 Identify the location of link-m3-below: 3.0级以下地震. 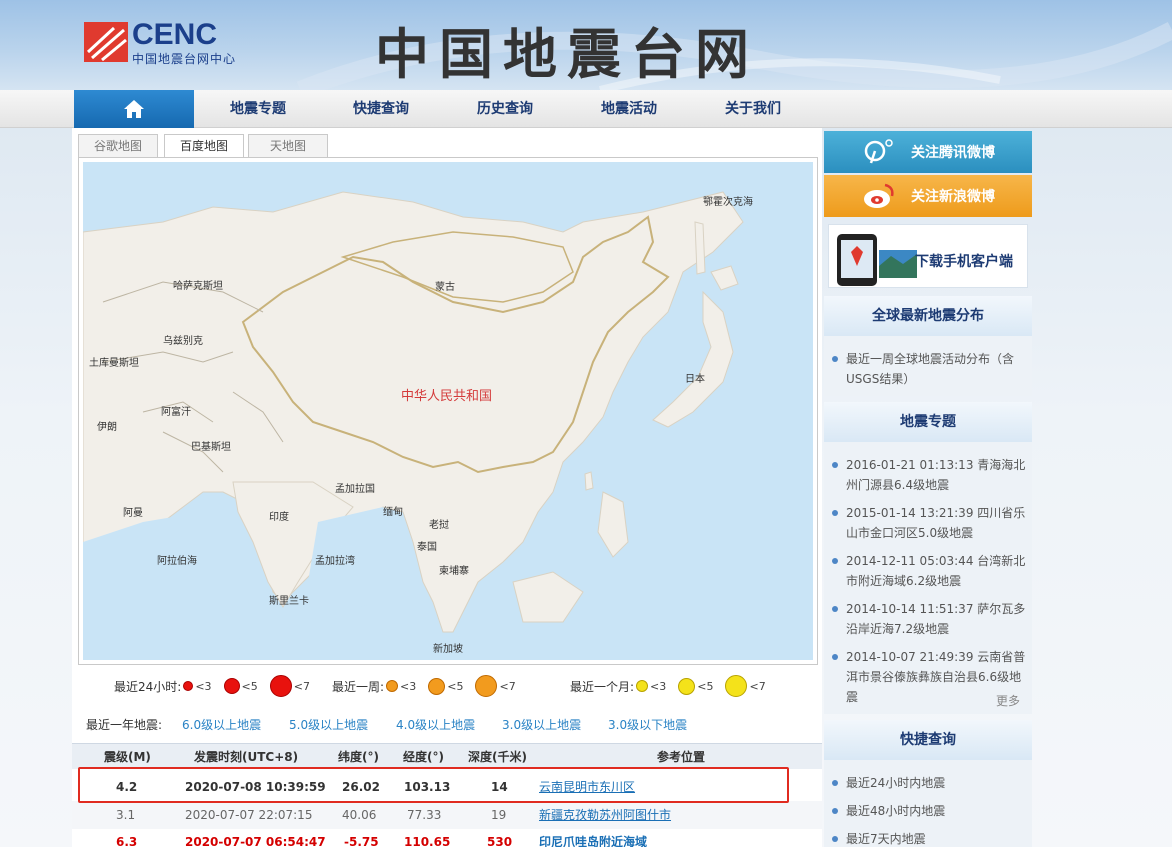
(647, 724).